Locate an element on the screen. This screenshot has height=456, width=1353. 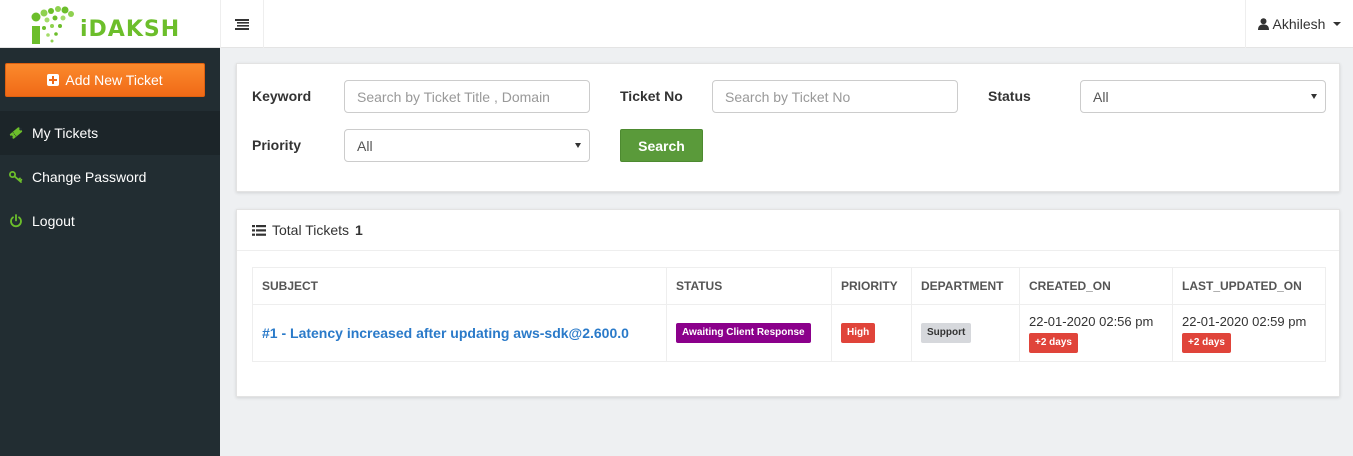
ticket-no-label: Ticket No is located at coordinates (651, 96).